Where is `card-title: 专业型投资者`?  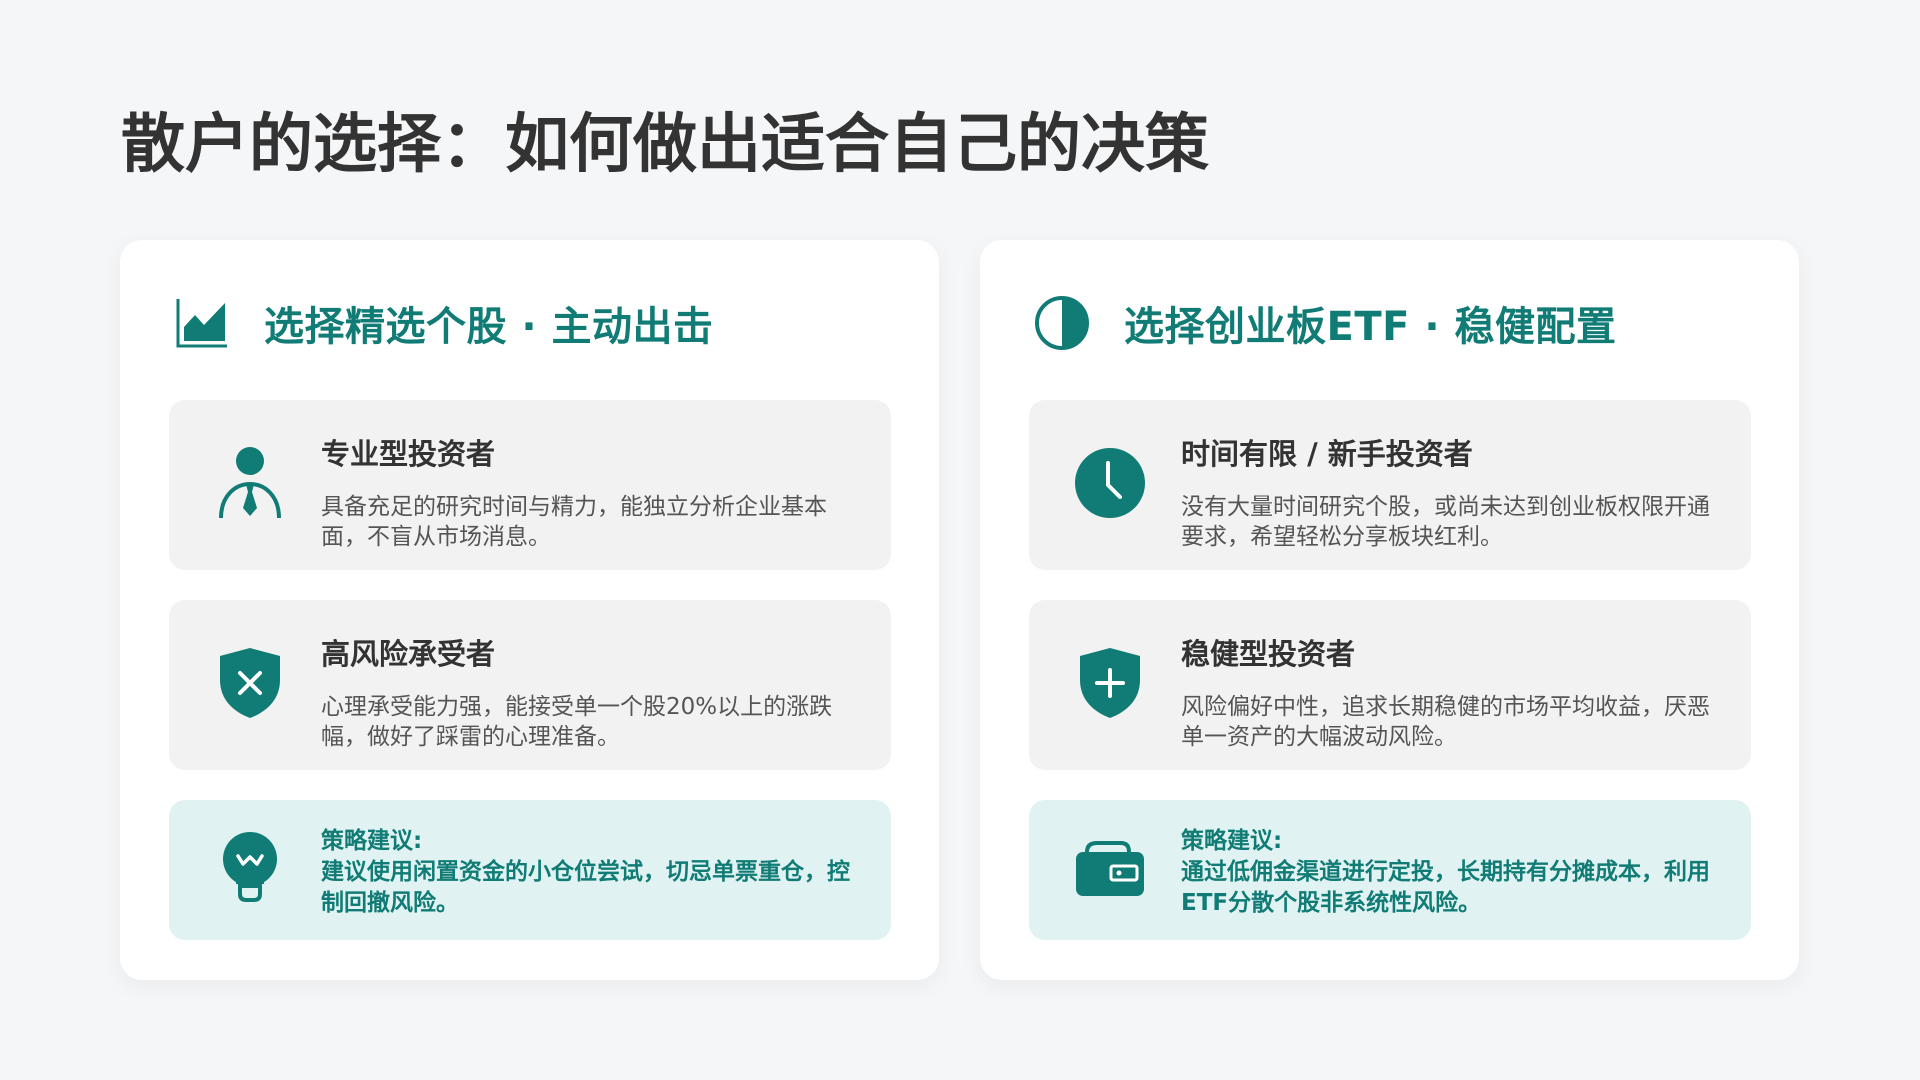 card-title: 专业型投资者 is located at coordinates (408, 454).